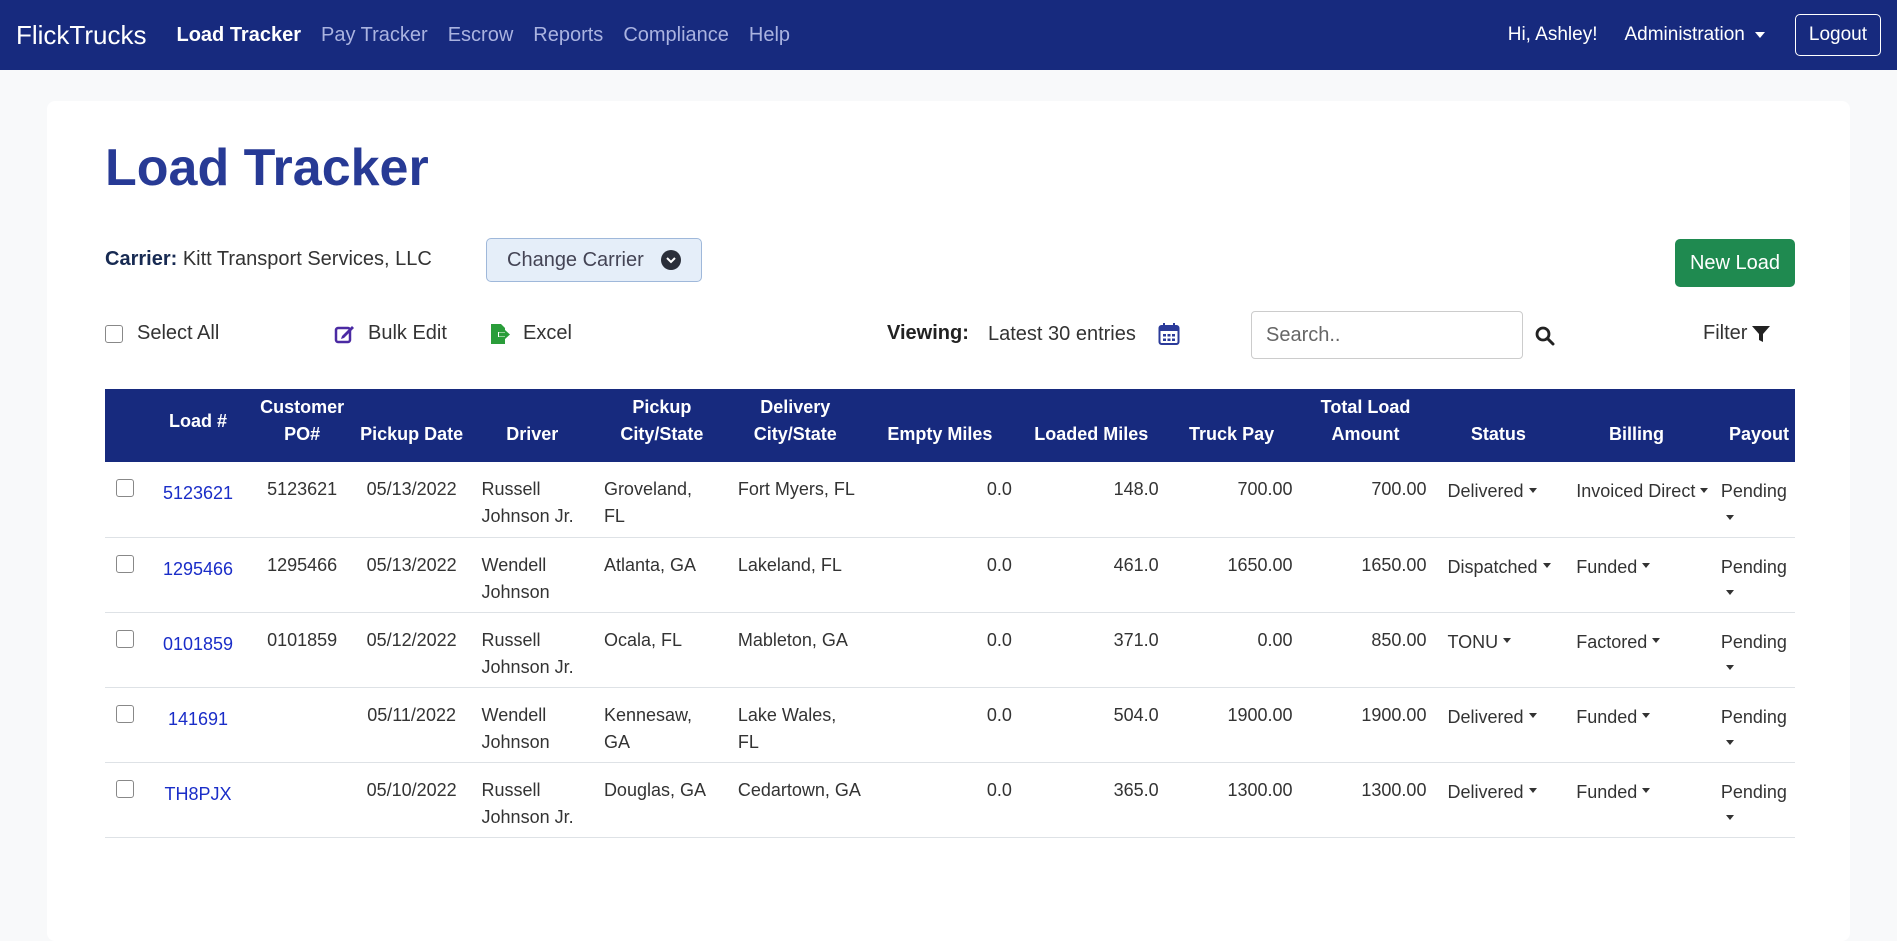 This screenshot has width=1897, height=941. Describe the element at coordinates (302, 425) in the screenshot. I see `header-customer-po: Customer PO#` at that location.